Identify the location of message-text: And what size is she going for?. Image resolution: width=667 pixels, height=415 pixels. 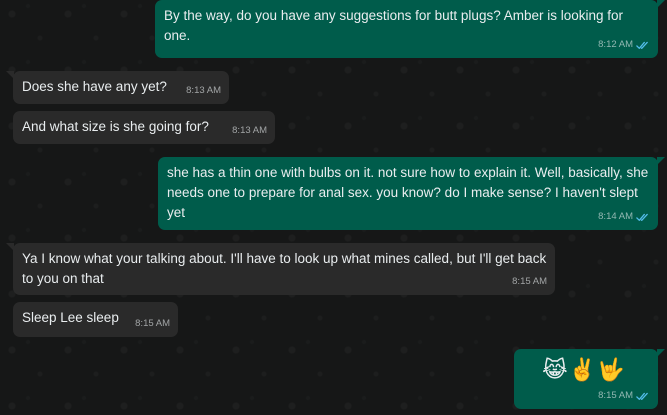
(115, 126).